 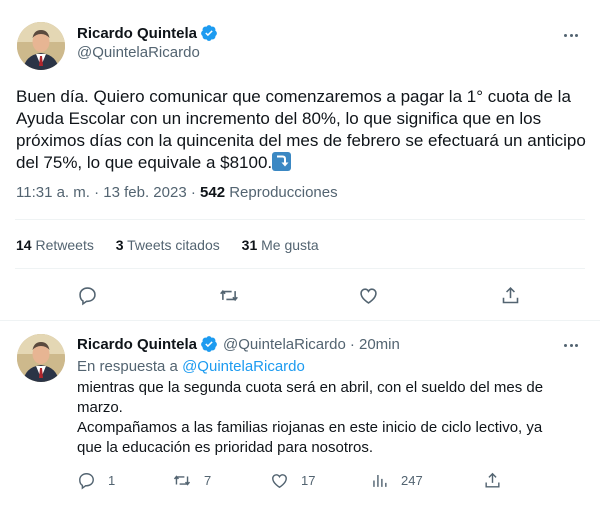 I want to click on author-block: Ricardo Quintela @QuintelaRicardo, so click(x=147, y=42).